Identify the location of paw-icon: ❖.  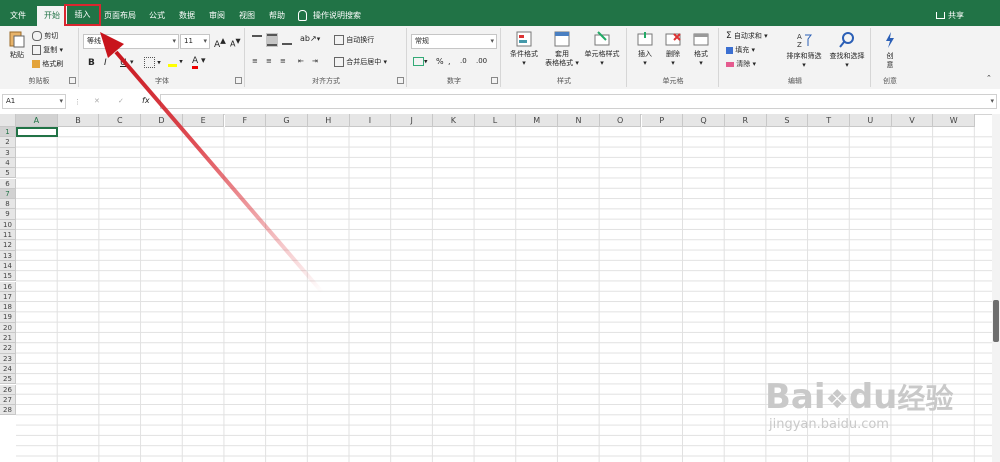
(837, 400).